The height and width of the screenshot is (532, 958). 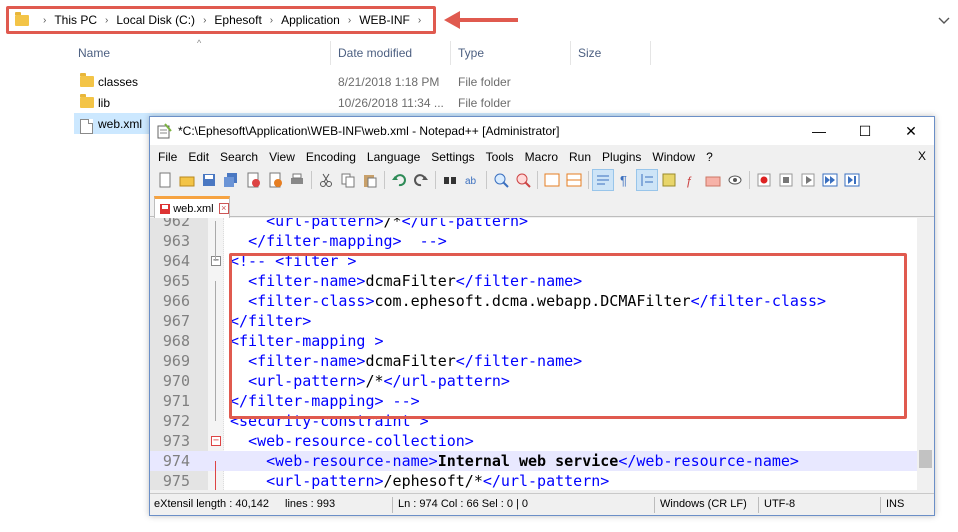 What do you see at coordinates (231, 180) in the screenshot?
I see `save-all-icon` at bounding box center [231, 180].